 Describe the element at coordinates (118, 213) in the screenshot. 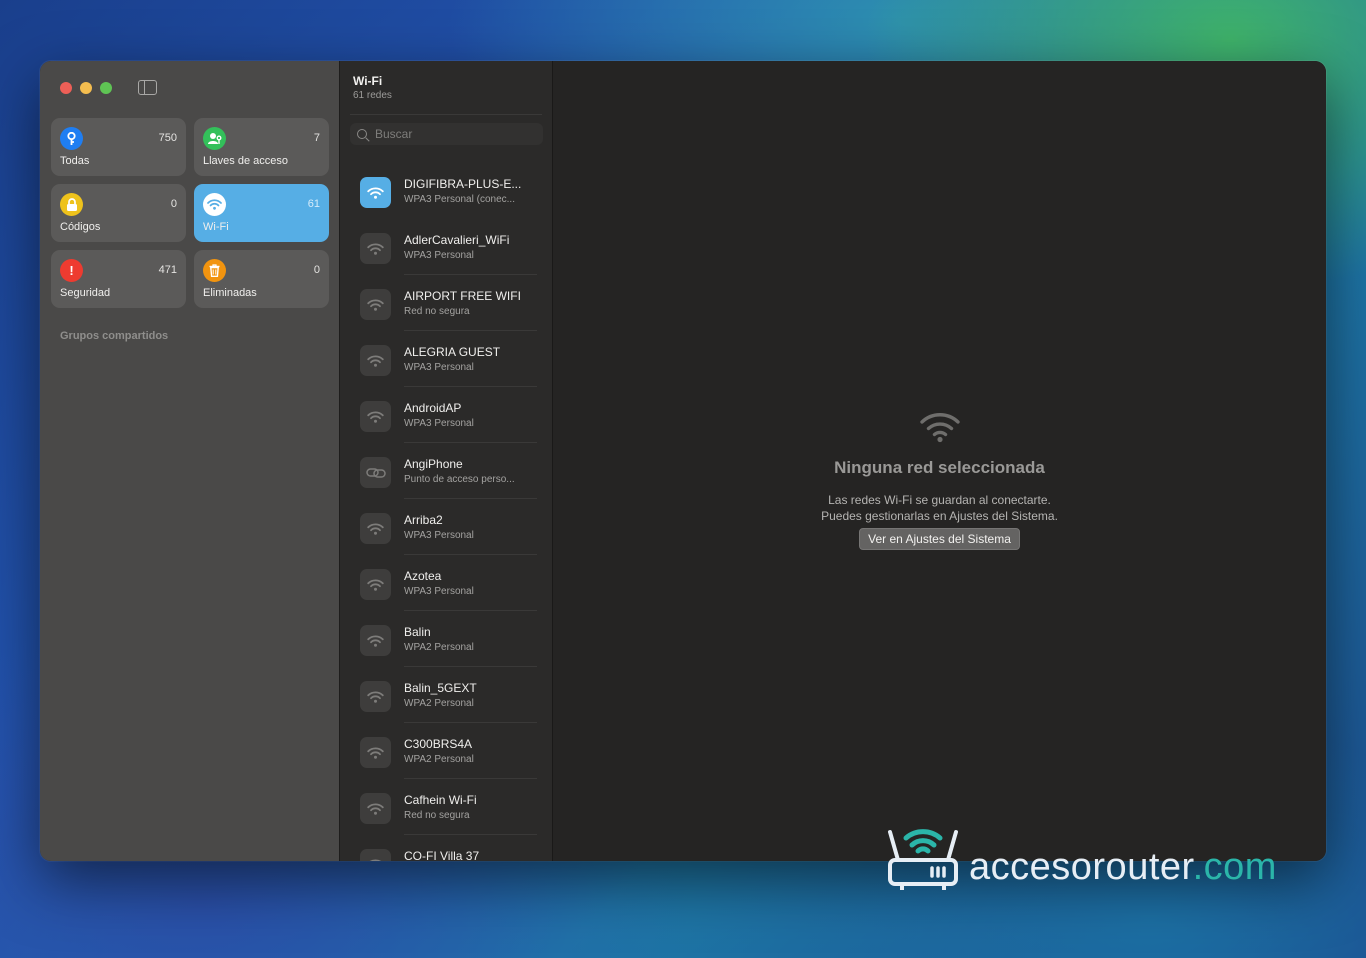

I see `tile-codigos: 0 Códigos` at that location.